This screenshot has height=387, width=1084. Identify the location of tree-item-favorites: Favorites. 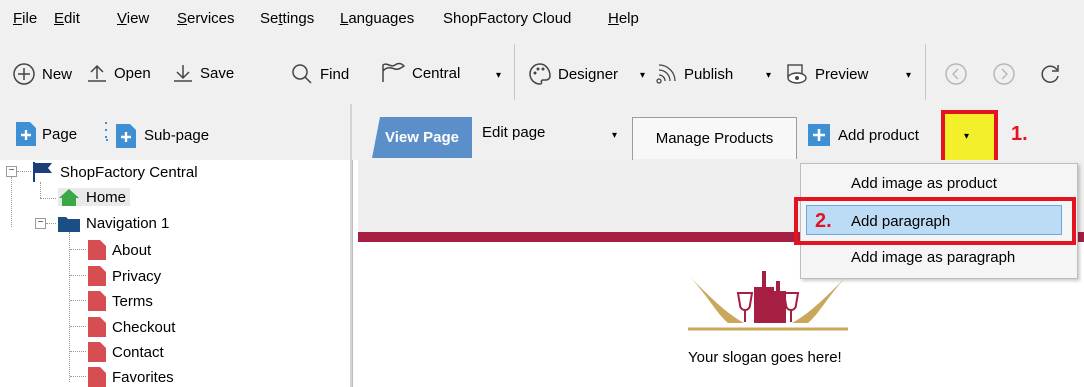
(131, 377).